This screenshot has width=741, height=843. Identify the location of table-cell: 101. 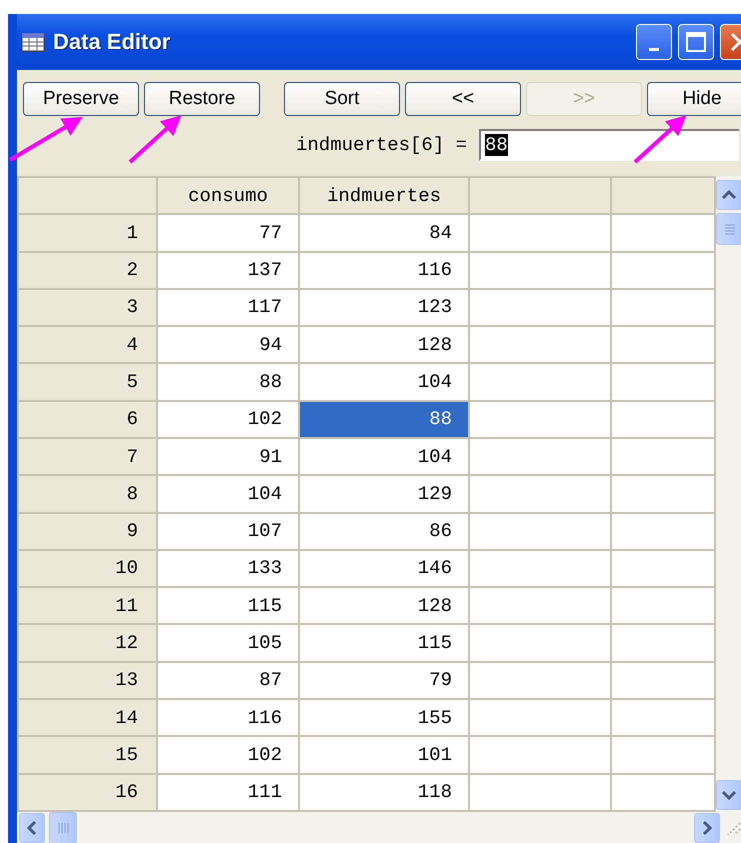
(384, 755).